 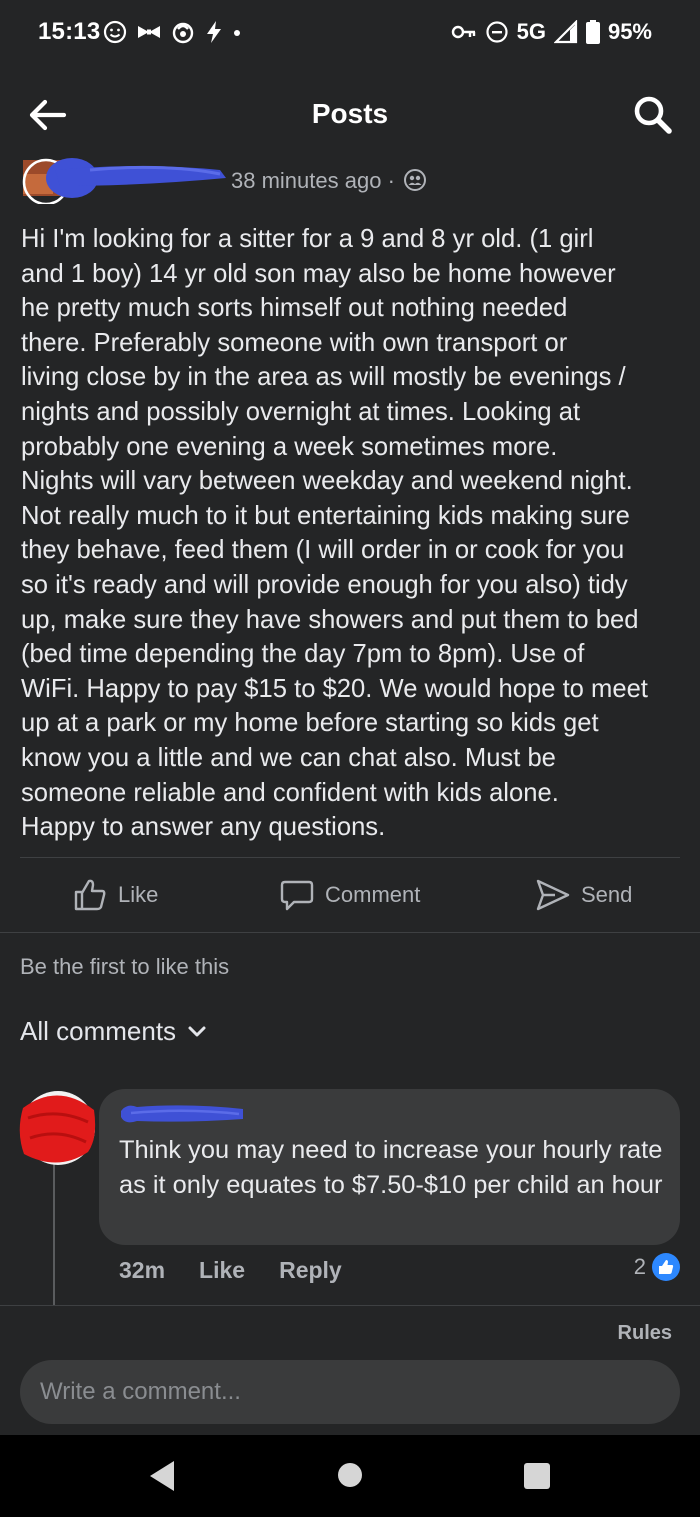 What do you see at coordinates (90, 895) in the screenshot?
I see `thumbs-up-icon` at bounding box center [90, 895].